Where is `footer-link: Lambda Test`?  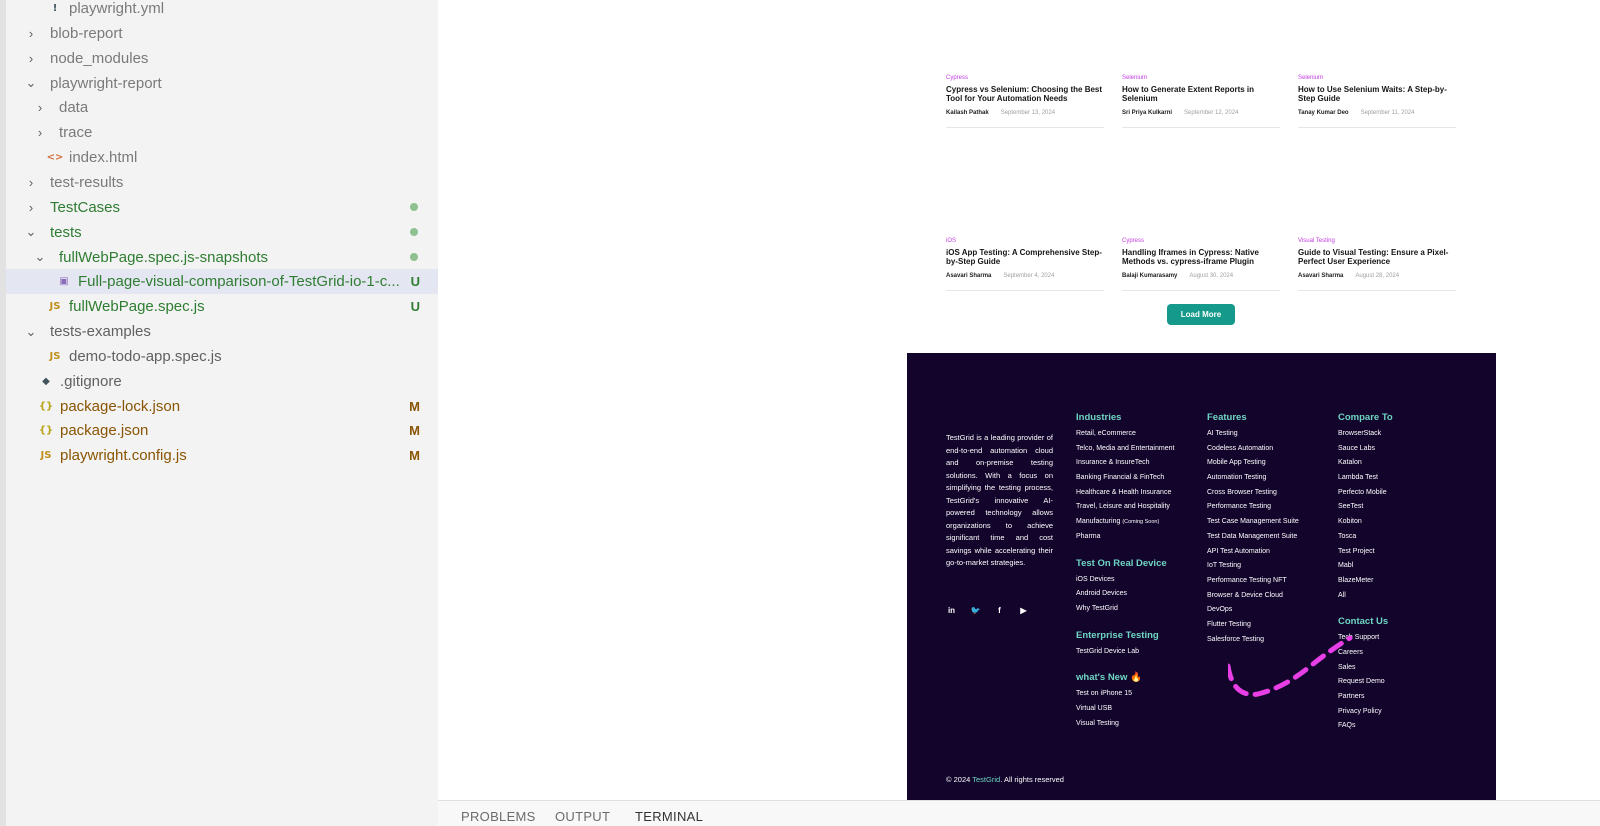
footer-link: Lambda Test is located at coordinates (1402, 481).